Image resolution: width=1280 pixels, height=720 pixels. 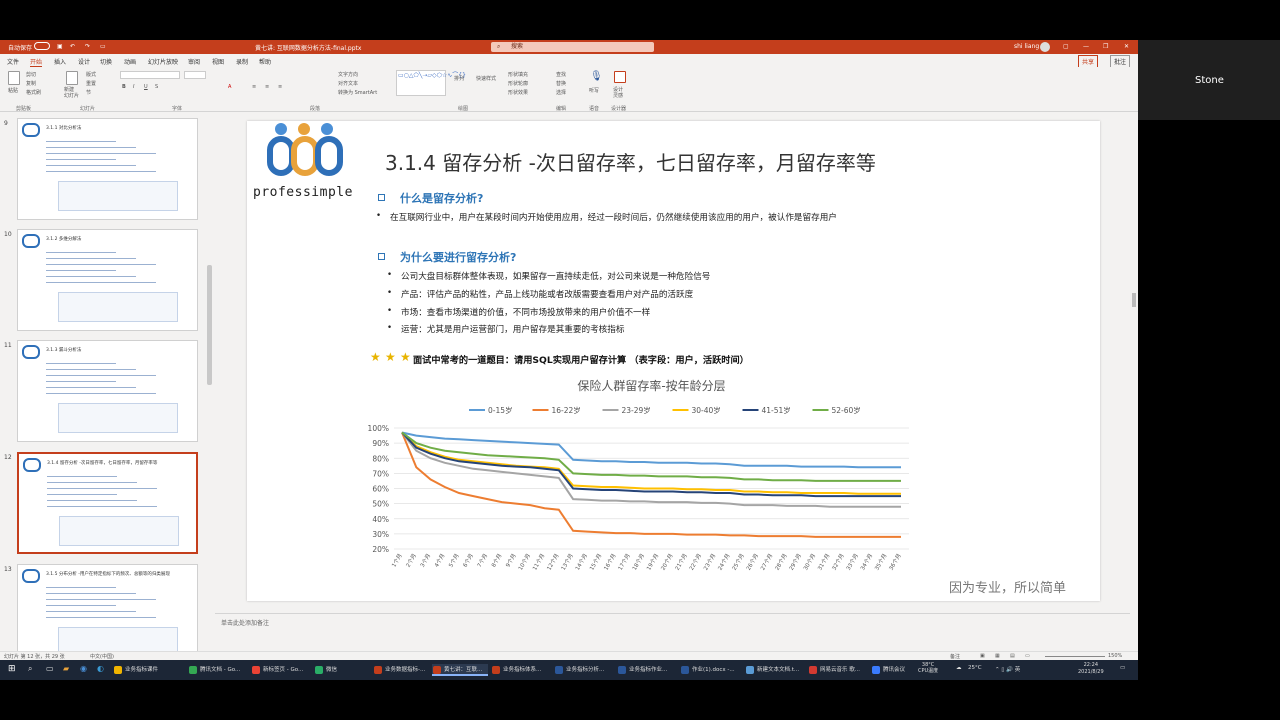 I want to click on edge-icon: ◐, so click(x=100, y=668).